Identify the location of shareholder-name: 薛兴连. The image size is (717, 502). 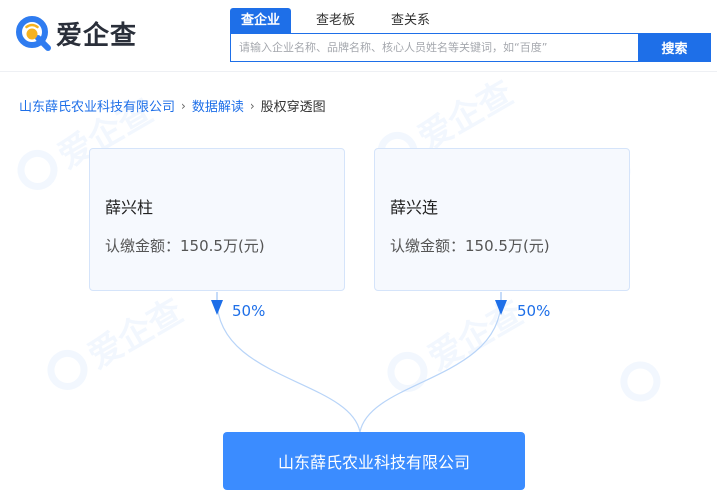
(414, 206).